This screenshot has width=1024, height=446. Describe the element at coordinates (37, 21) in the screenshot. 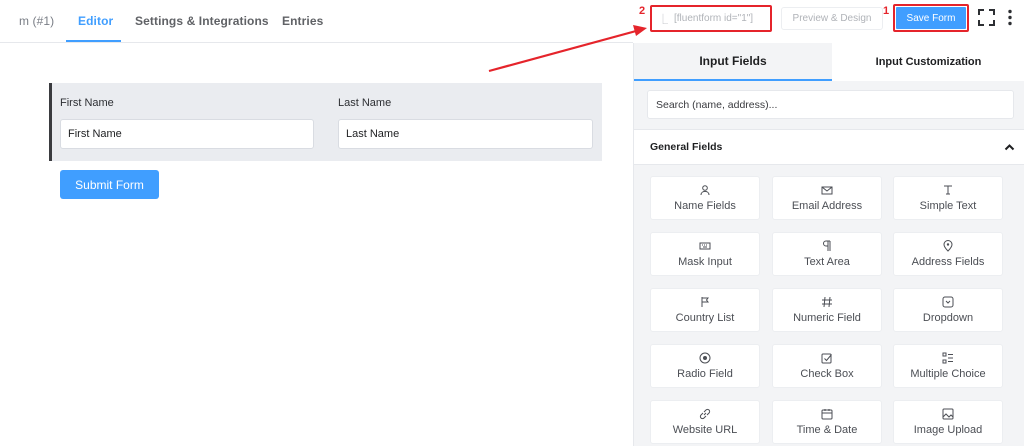

I see `form-title-fragment: m (#1)` at that location.